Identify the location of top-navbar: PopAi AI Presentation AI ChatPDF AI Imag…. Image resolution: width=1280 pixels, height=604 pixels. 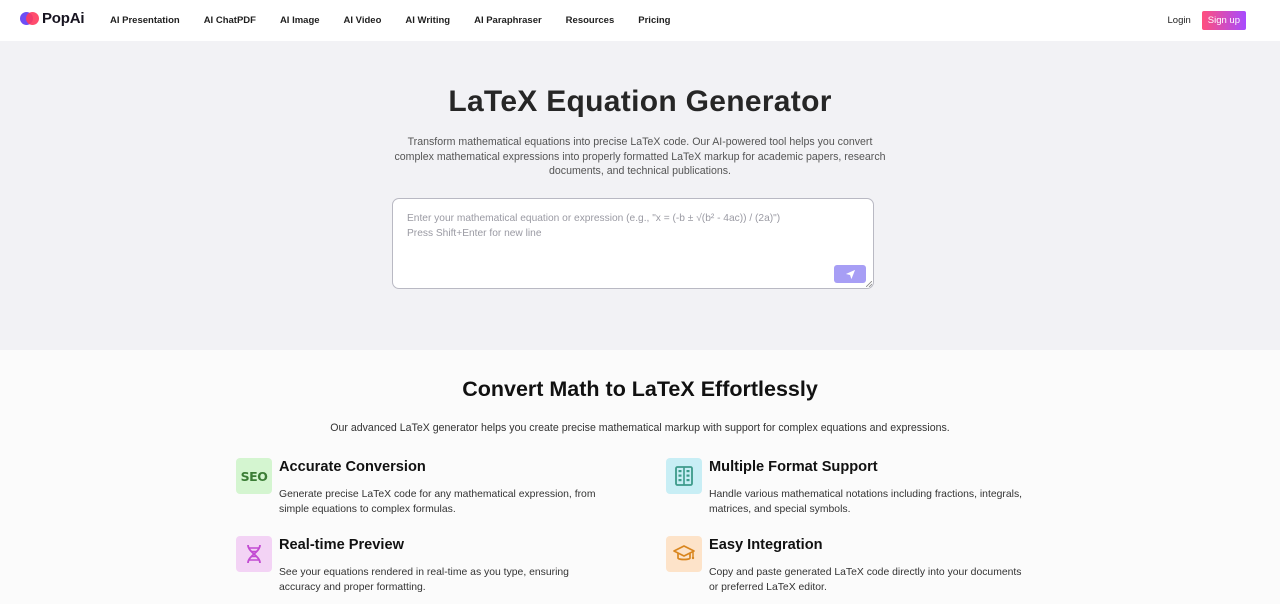
(640, 20).